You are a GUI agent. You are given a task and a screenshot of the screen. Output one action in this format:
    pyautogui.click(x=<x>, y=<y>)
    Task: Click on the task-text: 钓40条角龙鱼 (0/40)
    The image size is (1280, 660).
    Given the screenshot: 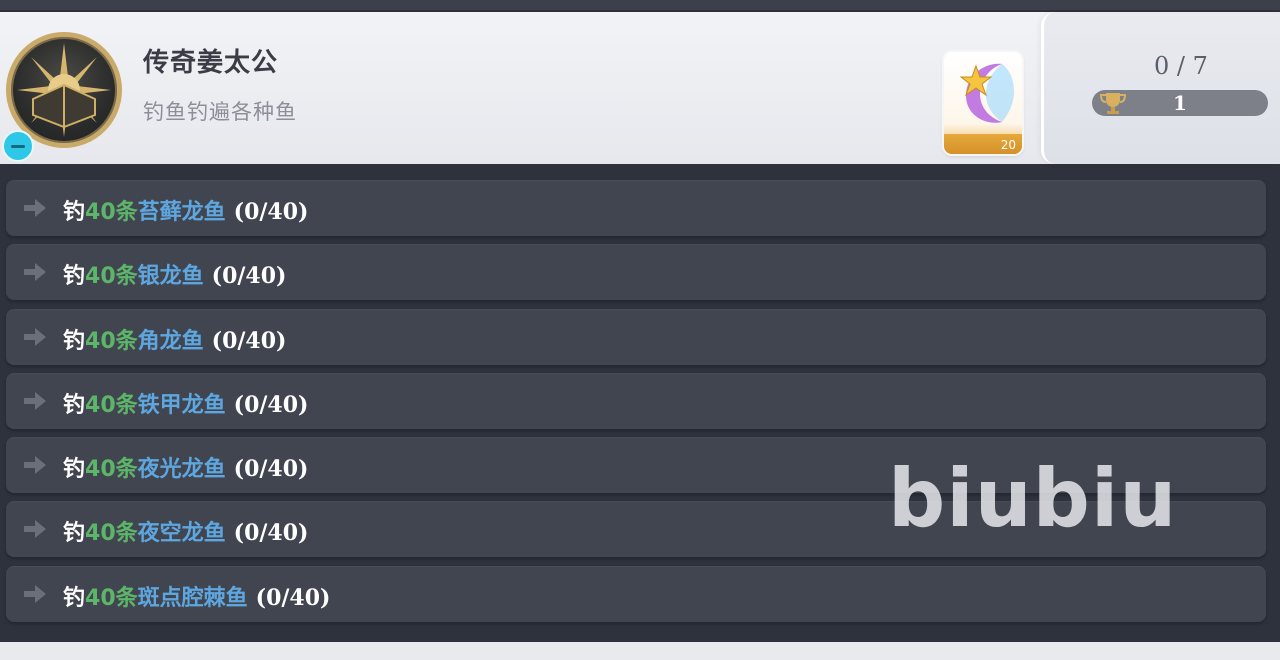 What is the action you would take?
    pyautogui.click(x=174, y=339)
    